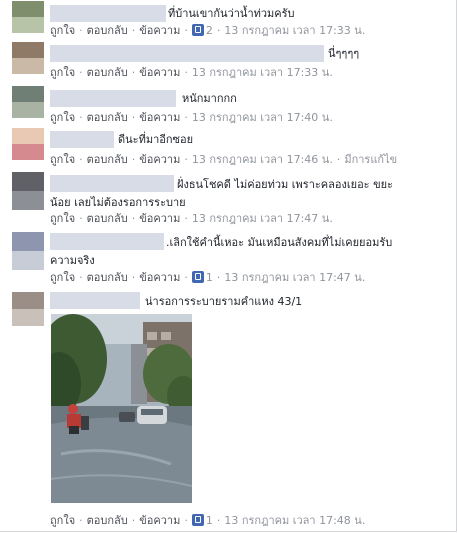 This screenshot has width=458, height=533. Describe the element at coordinates (72, 260) in the screenshot. I see `comment-text-line-2: ความจริง` at that location.